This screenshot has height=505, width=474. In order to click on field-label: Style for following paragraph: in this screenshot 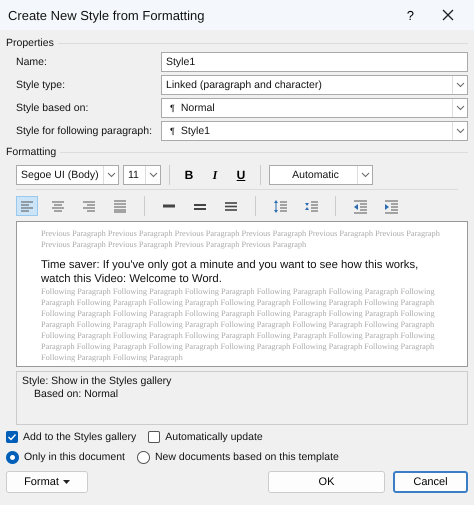, I will do `click(84, 131)`.